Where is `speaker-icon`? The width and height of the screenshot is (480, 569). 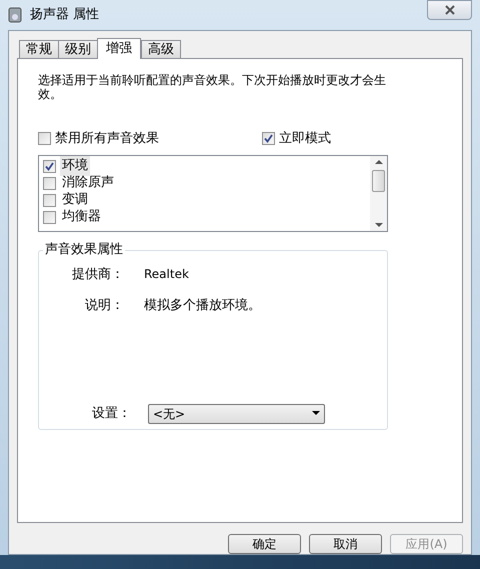 speaker-icon is located at coordinates (15, 15).